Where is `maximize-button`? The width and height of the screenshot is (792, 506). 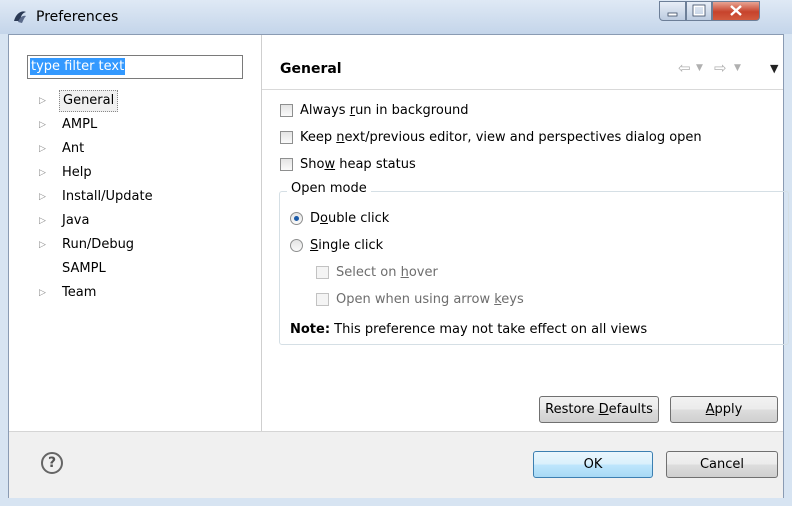
maximize-button is located at coordinates (699, 11).